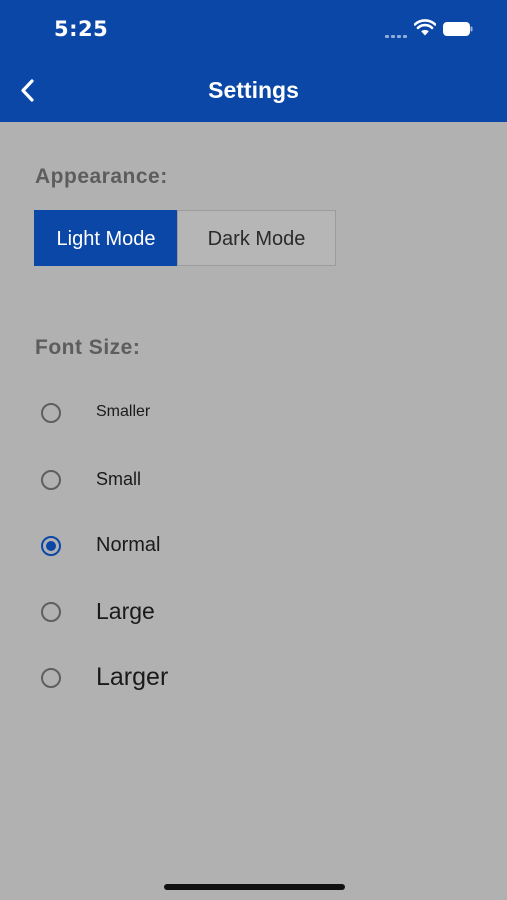 This screenshot has width=507, height=900. Describe the element at coordinates (119, 479) in the screenshot. I see `font-size-option-label: Small` at that location.